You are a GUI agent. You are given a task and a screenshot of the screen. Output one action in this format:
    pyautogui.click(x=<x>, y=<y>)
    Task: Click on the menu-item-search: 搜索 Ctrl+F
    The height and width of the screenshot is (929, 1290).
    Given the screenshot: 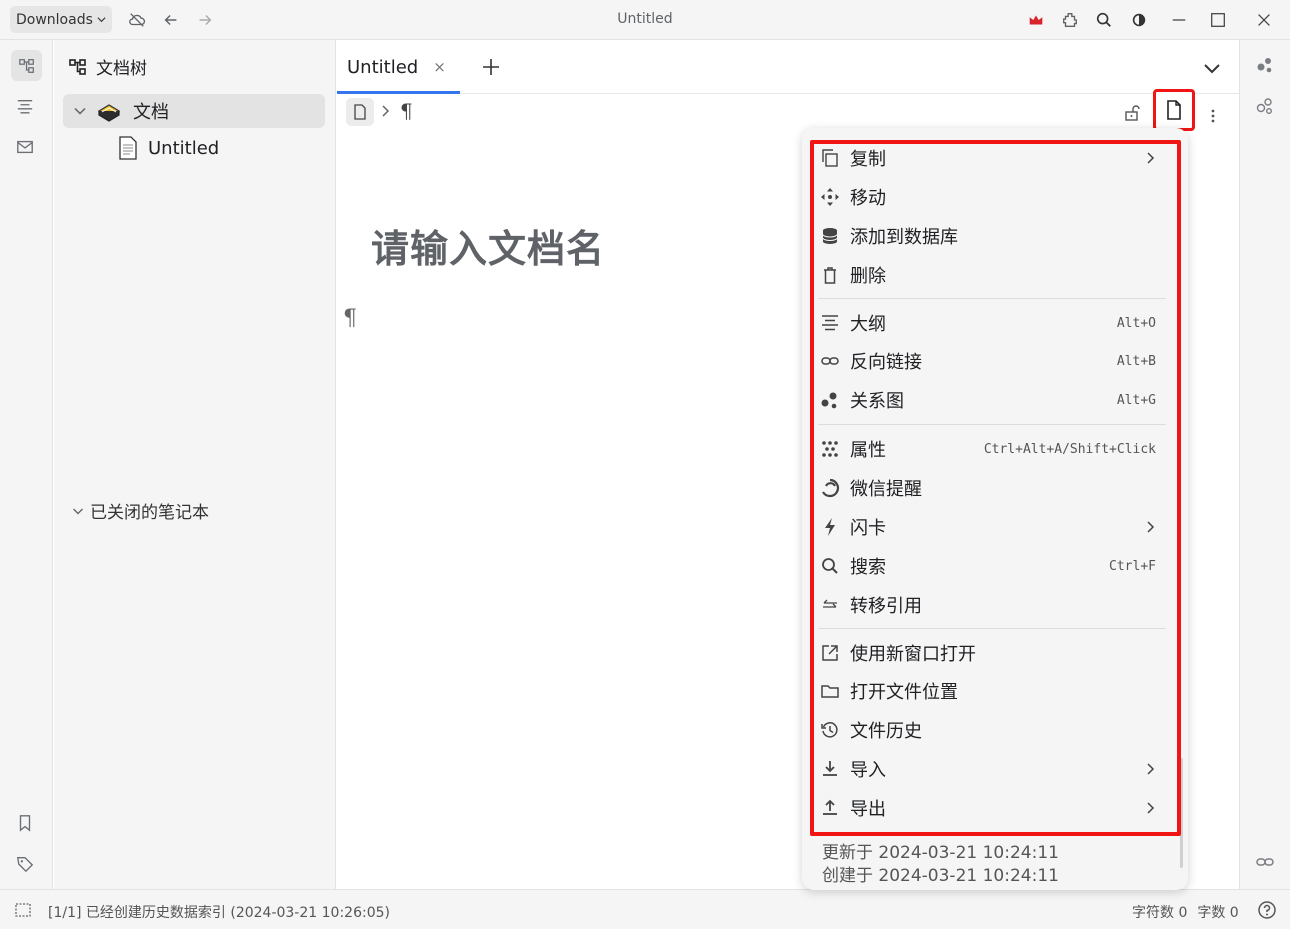 What is the action you would take?
    pyautogui.click(x=990, y=566)
    